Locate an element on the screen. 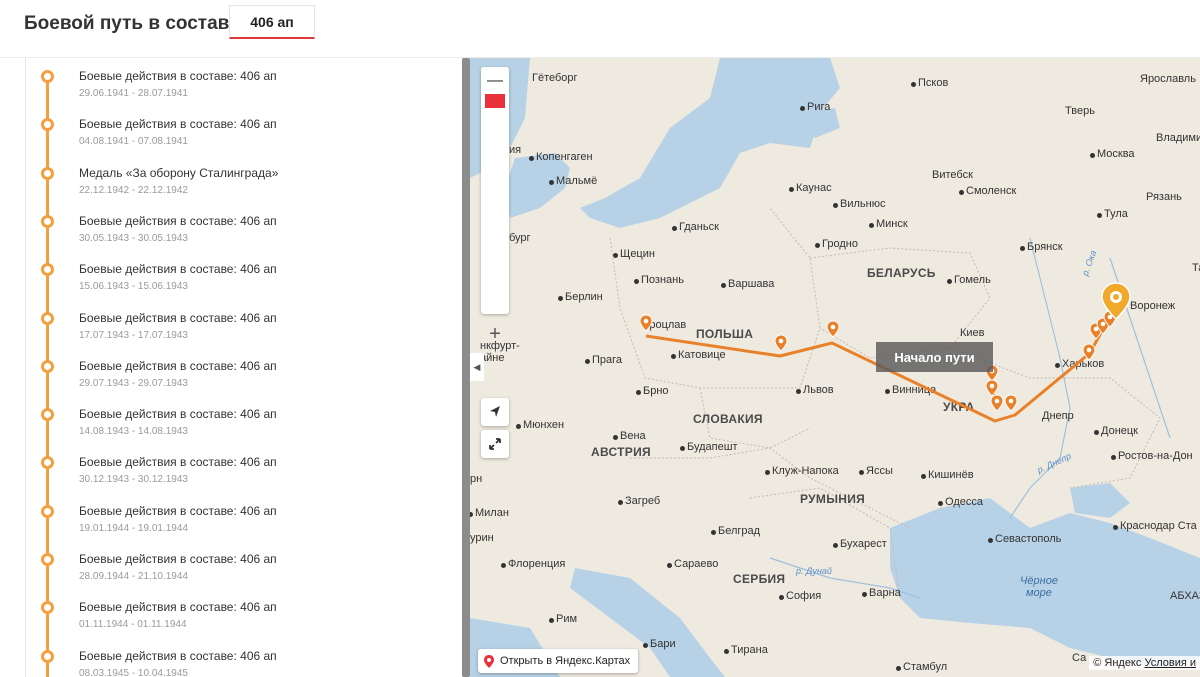  event-date: 08.03.1945 - 10.04.1945 is located at coordinates (133, 672).